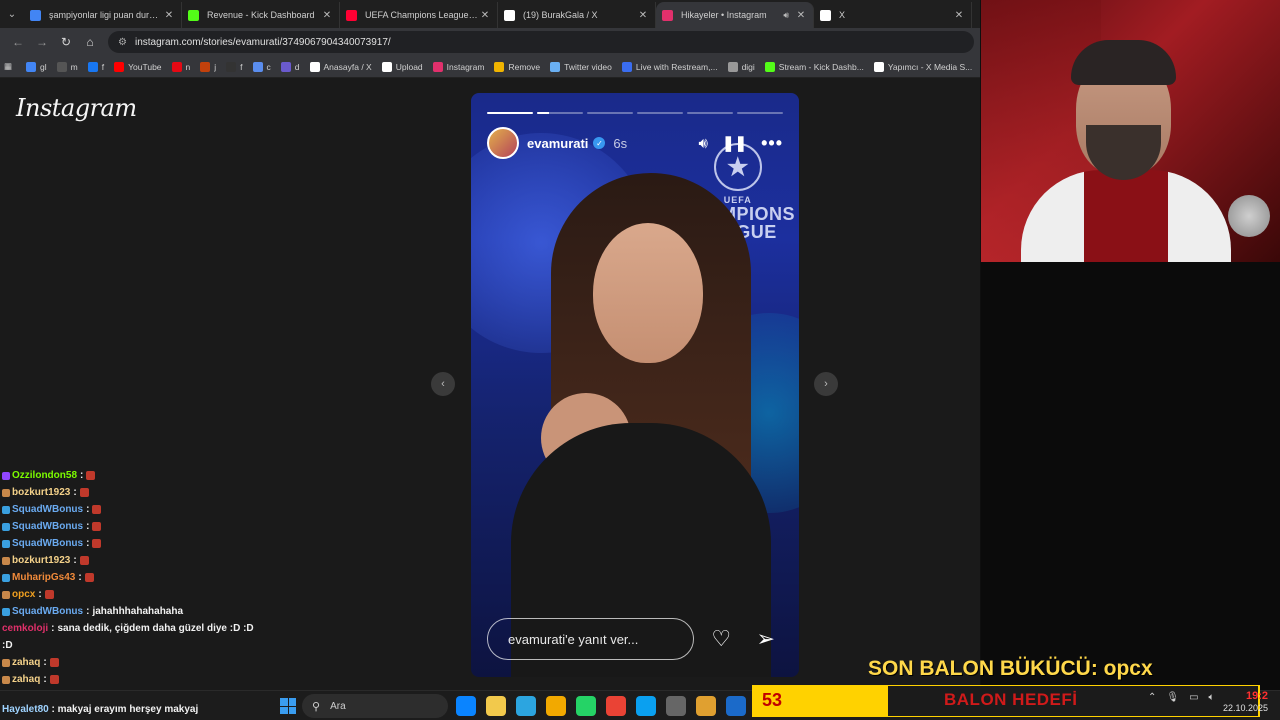  Describe the element at coordinates (772, 143) in the screenshot. I see `more-options-icon: •••` at that location.